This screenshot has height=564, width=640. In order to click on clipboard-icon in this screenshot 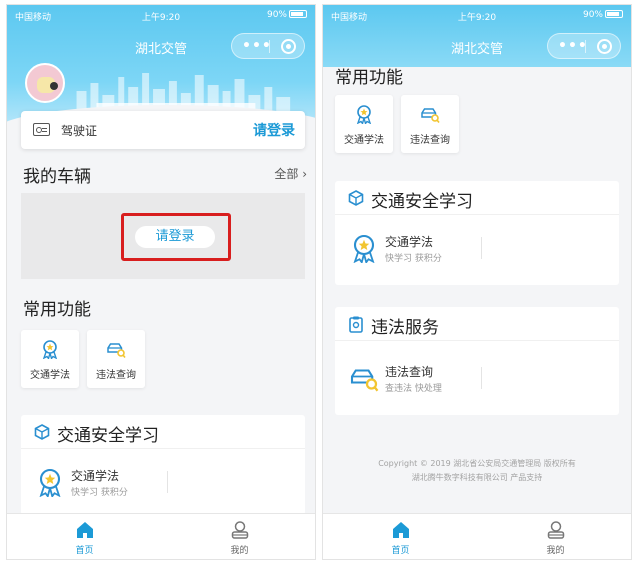, I will do `click(356, 324)`.